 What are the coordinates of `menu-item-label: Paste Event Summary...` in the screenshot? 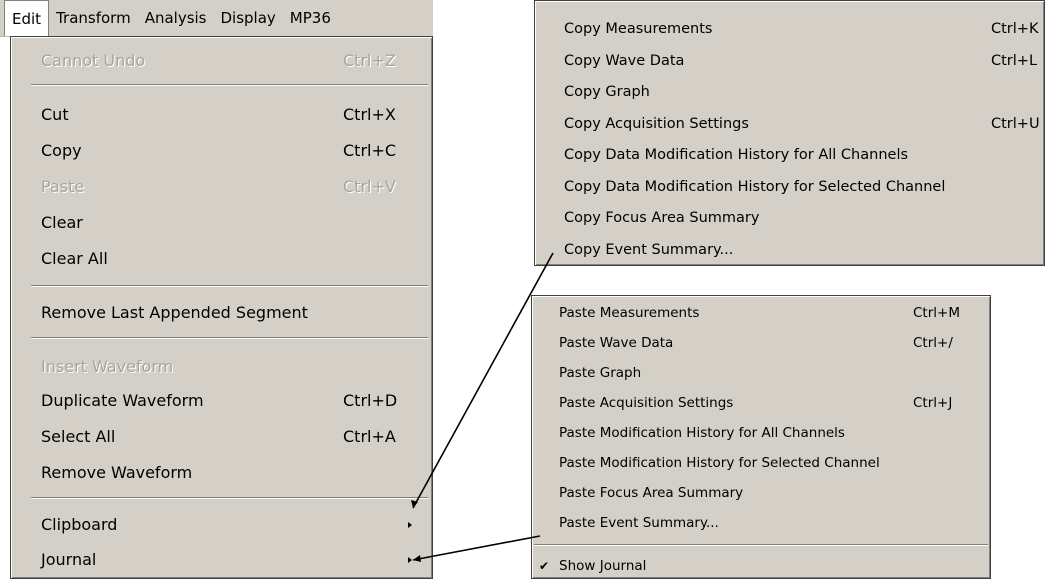 It's located at (639, 523).